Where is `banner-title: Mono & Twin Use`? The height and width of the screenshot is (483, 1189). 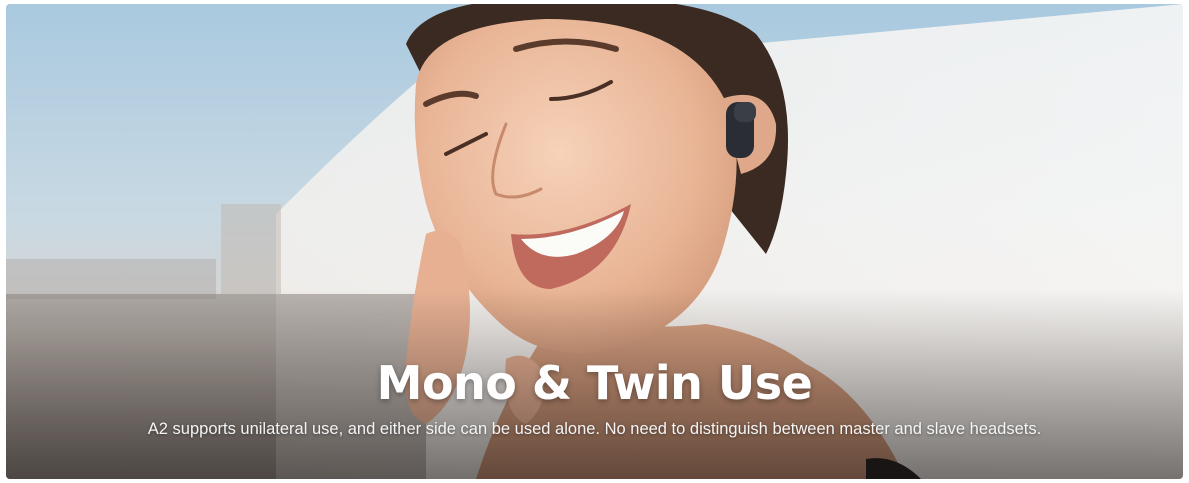
banner-title: Mono & Twin Use is located at coordinates (594, 383).